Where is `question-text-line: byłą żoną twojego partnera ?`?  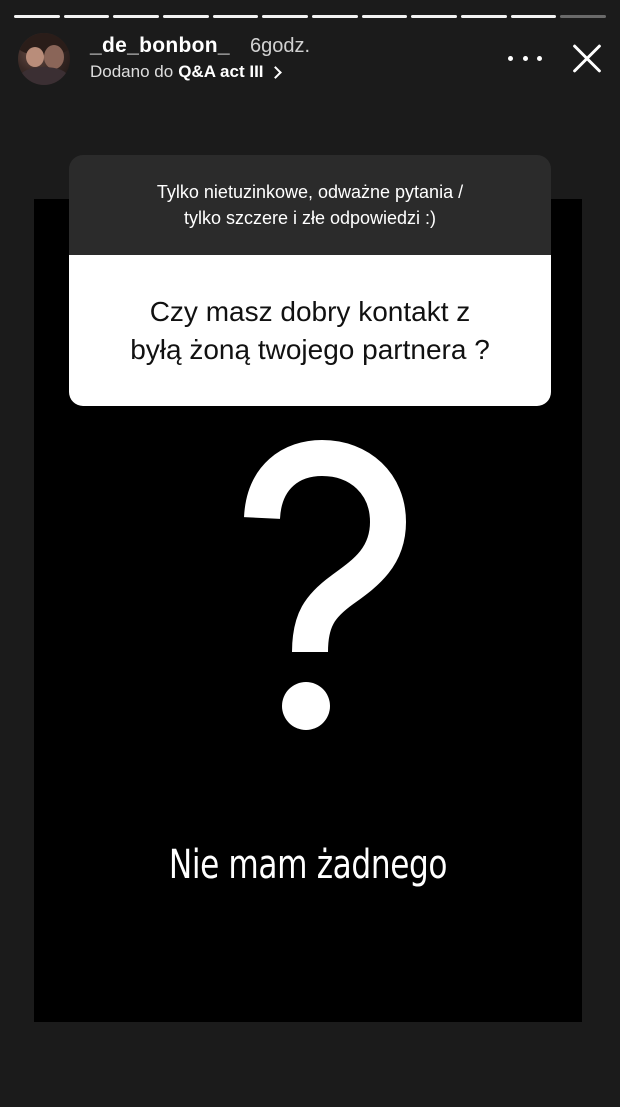
question-text-line: byłą żoną twojego partnera ? is located at coordinates (310, 349).